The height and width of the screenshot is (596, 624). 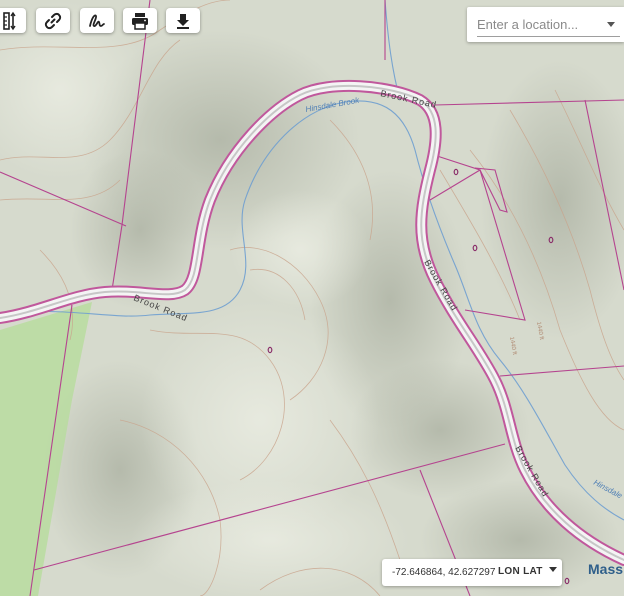 I want to click on link-icon, so click(x=53, y=21).